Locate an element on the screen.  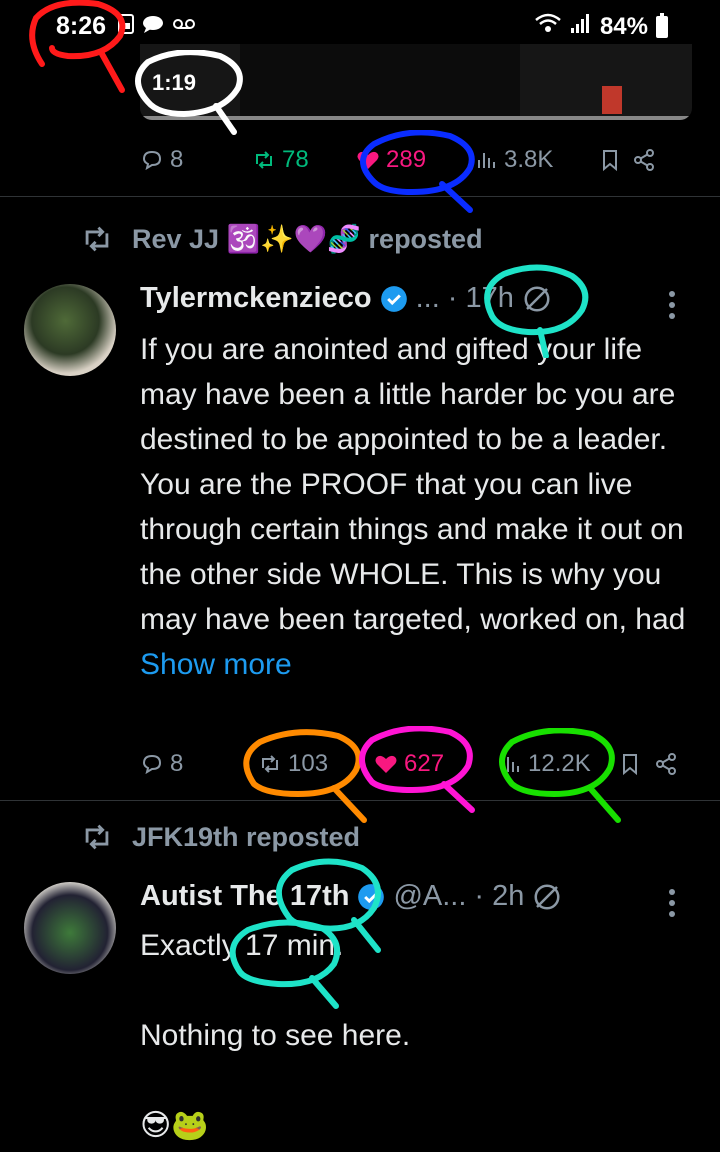
chat-icon is located at coordinates (153, 27).